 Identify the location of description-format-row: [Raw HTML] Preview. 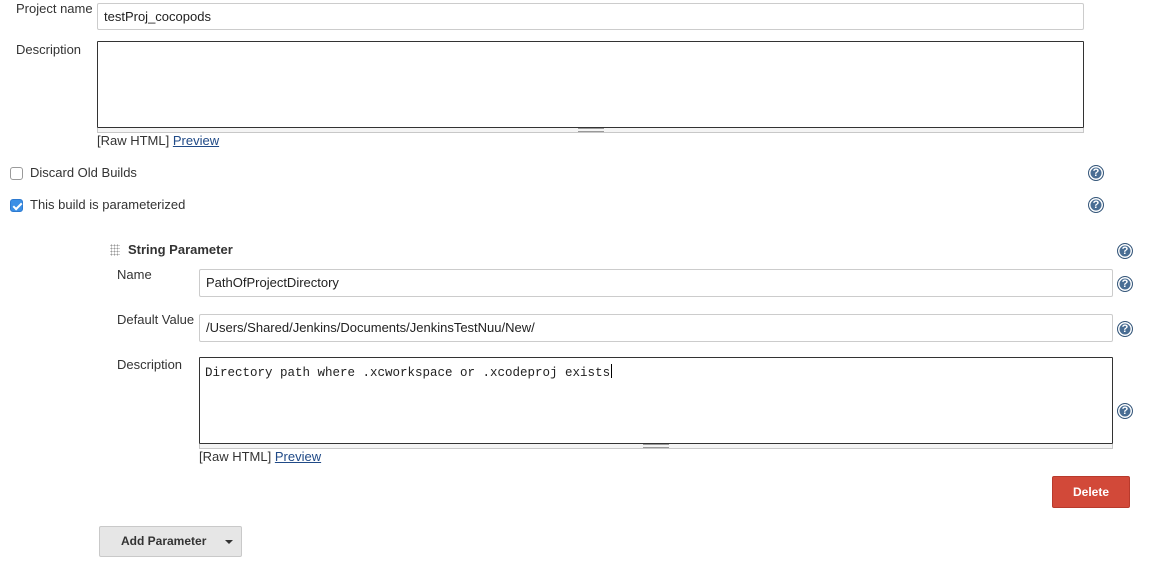
(158, 140).